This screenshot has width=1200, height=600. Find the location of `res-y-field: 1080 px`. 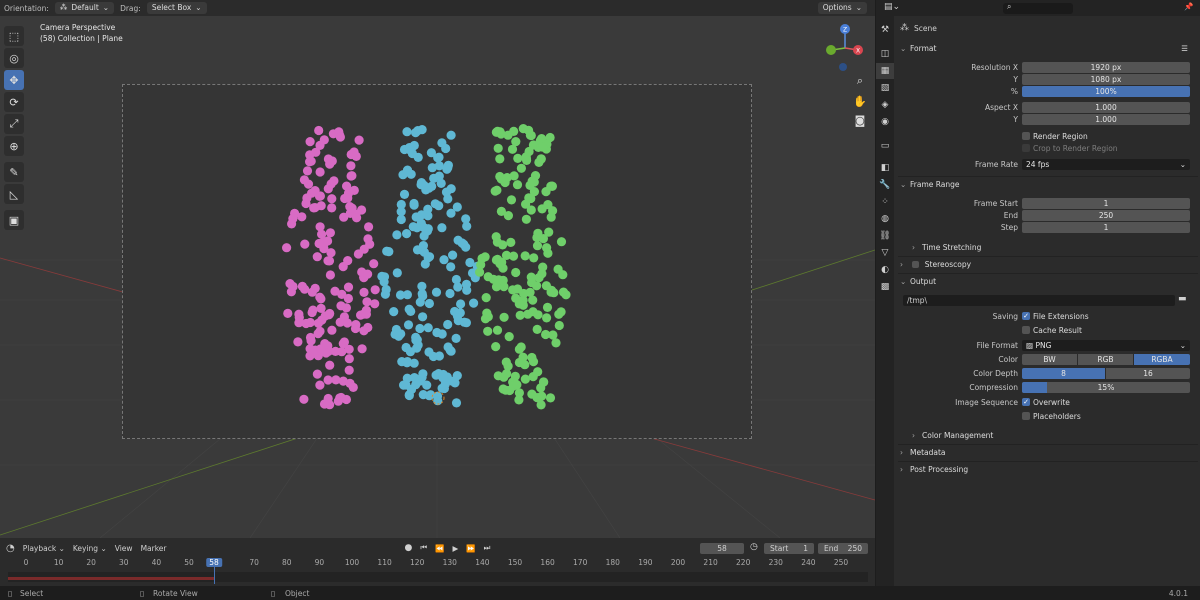

res-y-field: 1080 px is located at coordinates (1106, 79).